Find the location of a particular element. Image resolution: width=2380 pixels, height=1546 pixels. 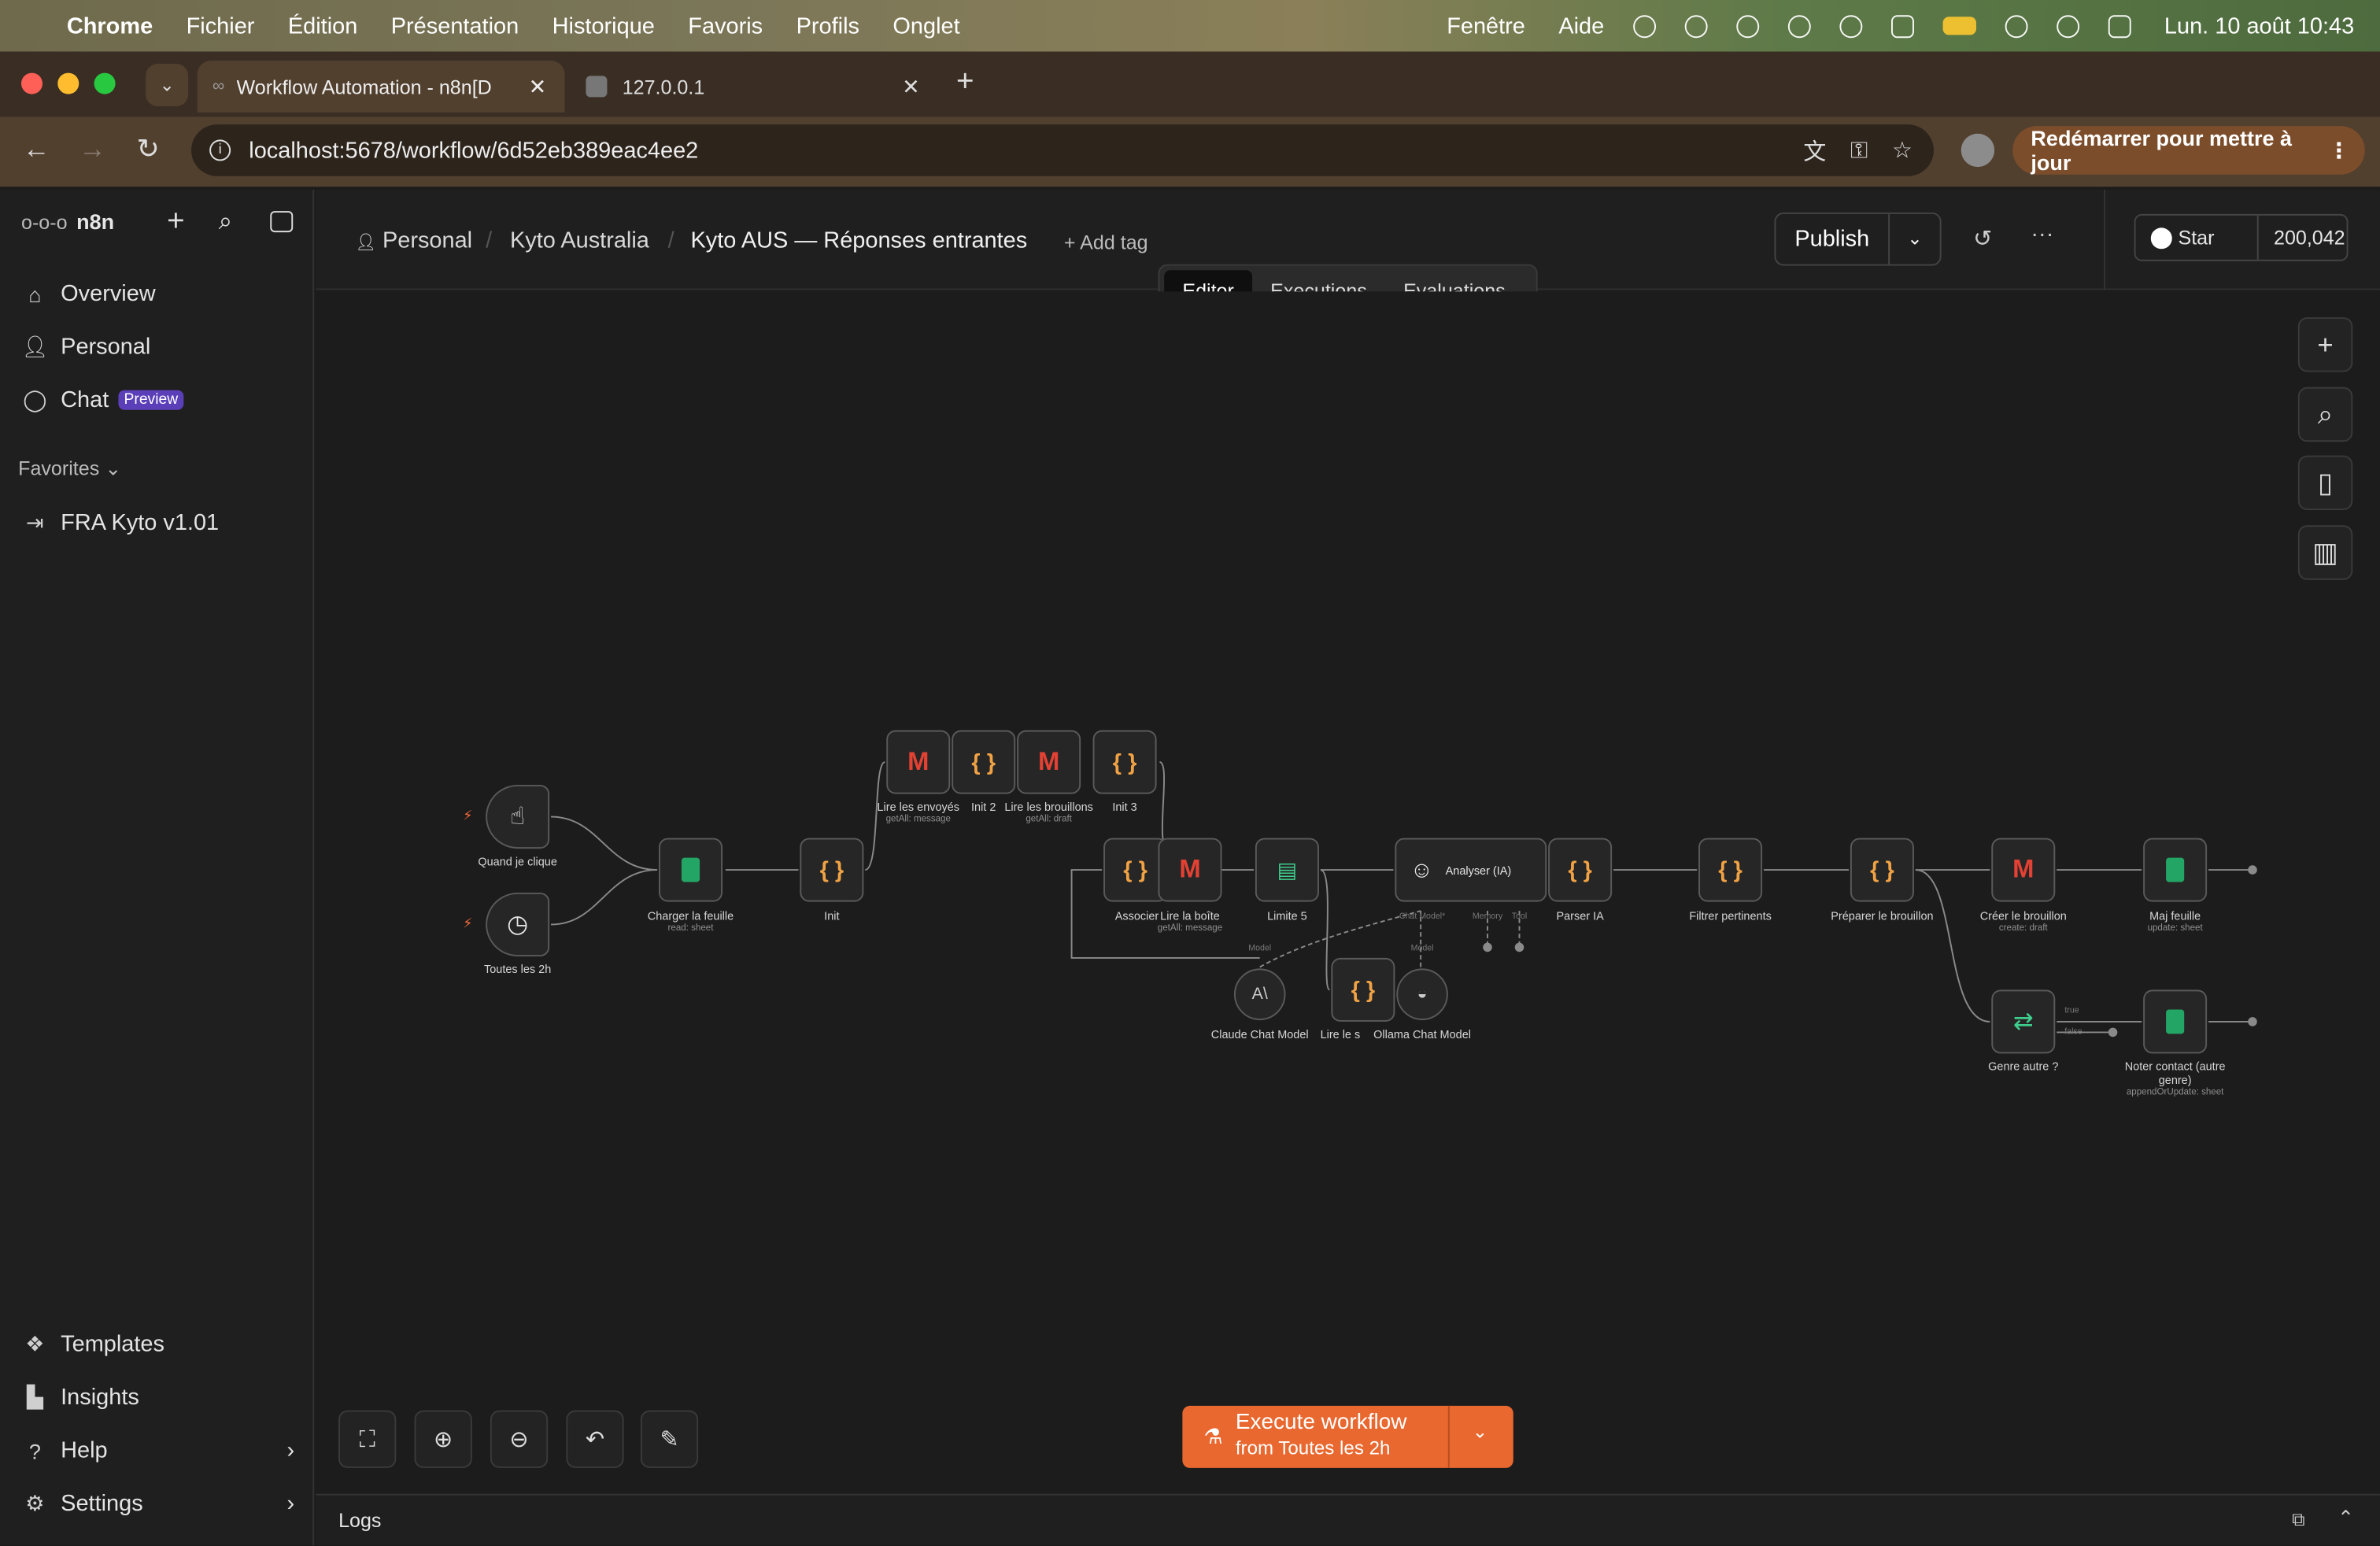

pointer-icon: ☝ is located at coordinates (518, 817).